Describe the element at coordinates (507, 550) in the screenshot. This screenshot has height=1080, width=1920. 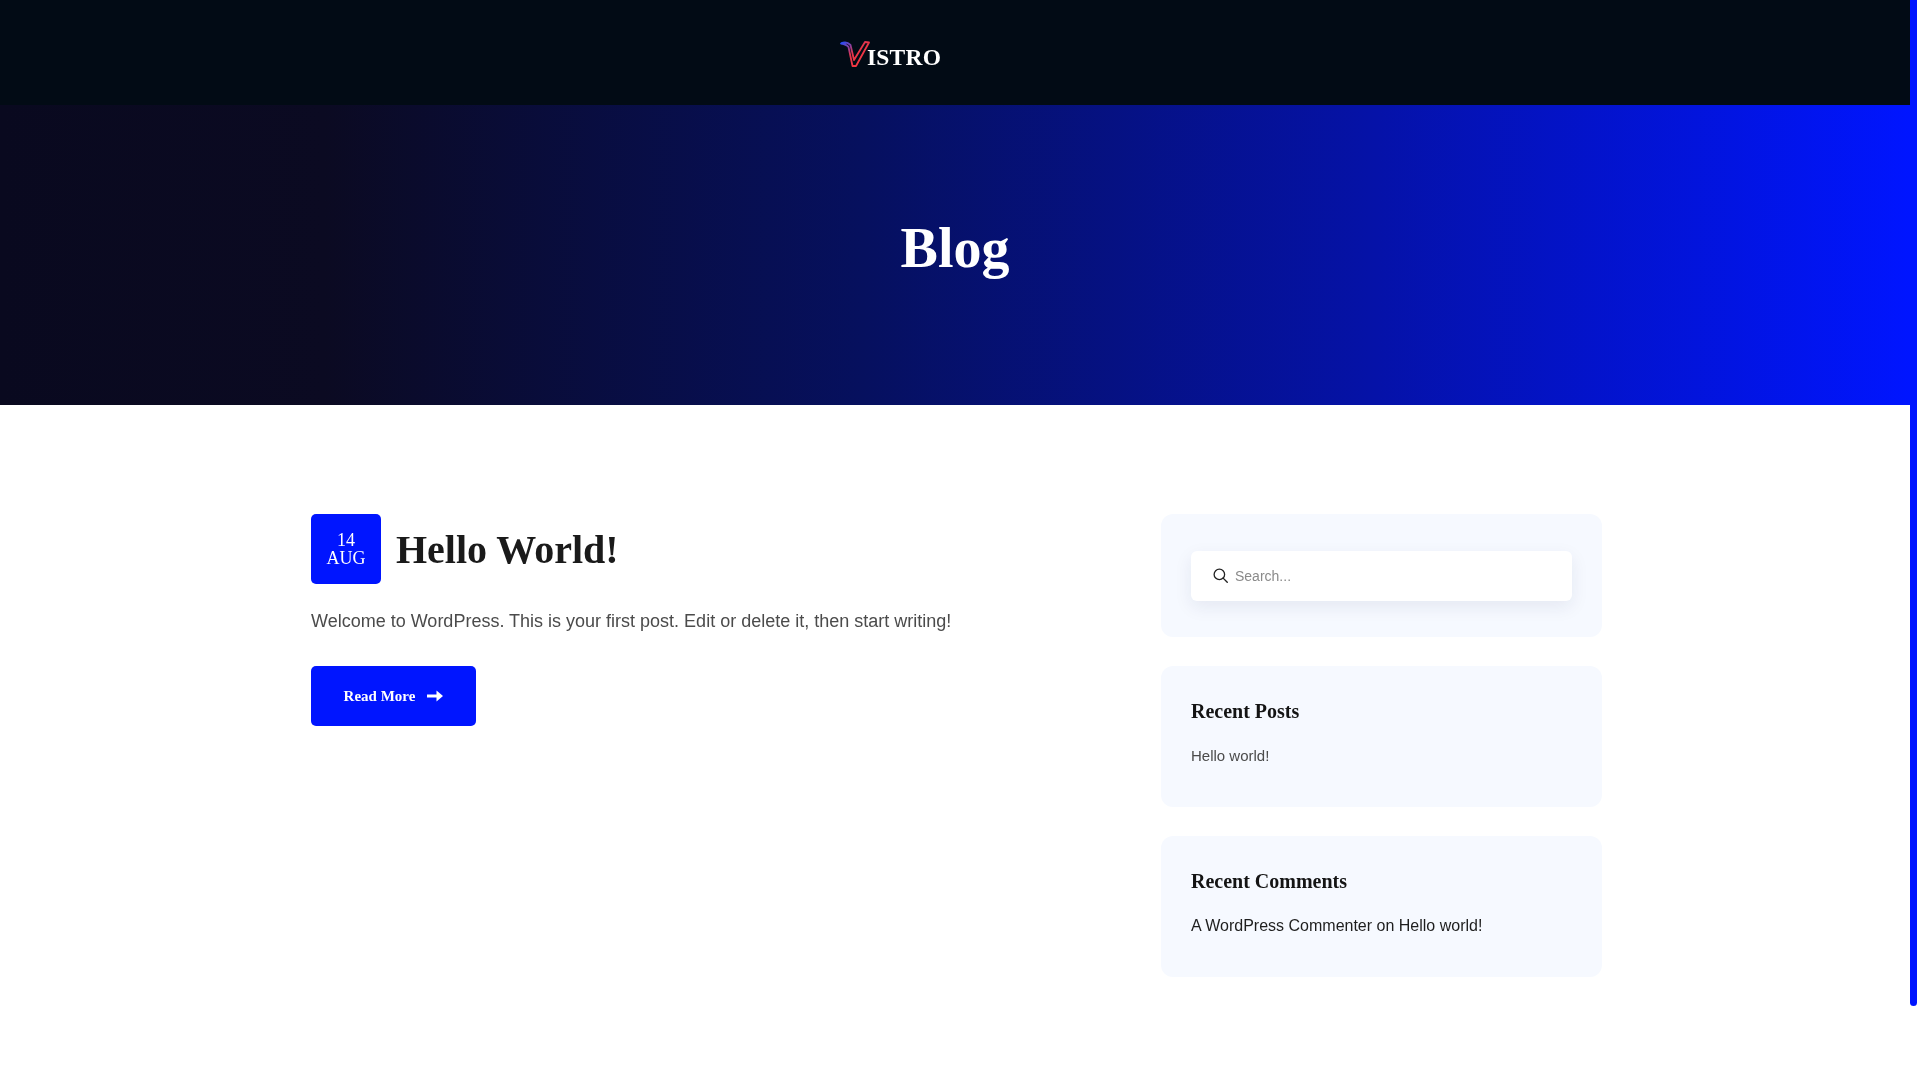
I see `post-title: Hello World!` at that location.